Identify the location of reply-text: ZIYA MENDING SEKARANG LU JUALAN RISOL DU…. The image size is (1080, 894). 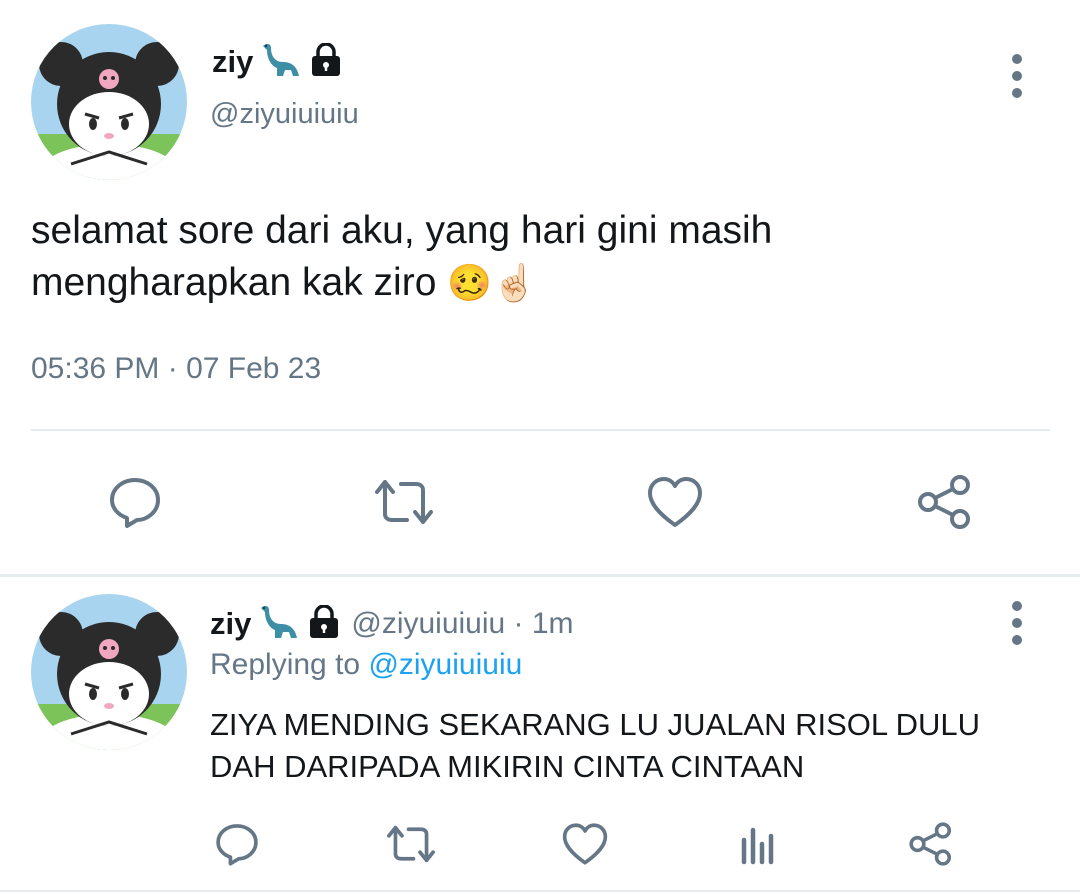
(630, 746).